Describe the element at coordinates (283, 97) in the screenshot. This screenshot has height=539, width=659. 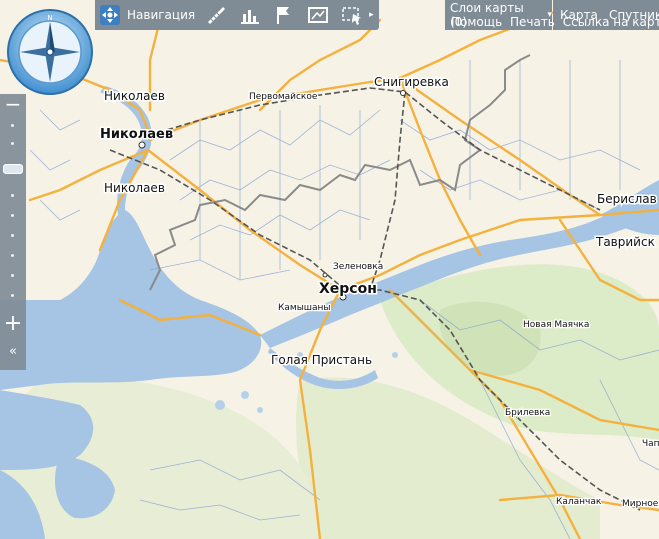
I see `village-label: Первомайское` at that location.